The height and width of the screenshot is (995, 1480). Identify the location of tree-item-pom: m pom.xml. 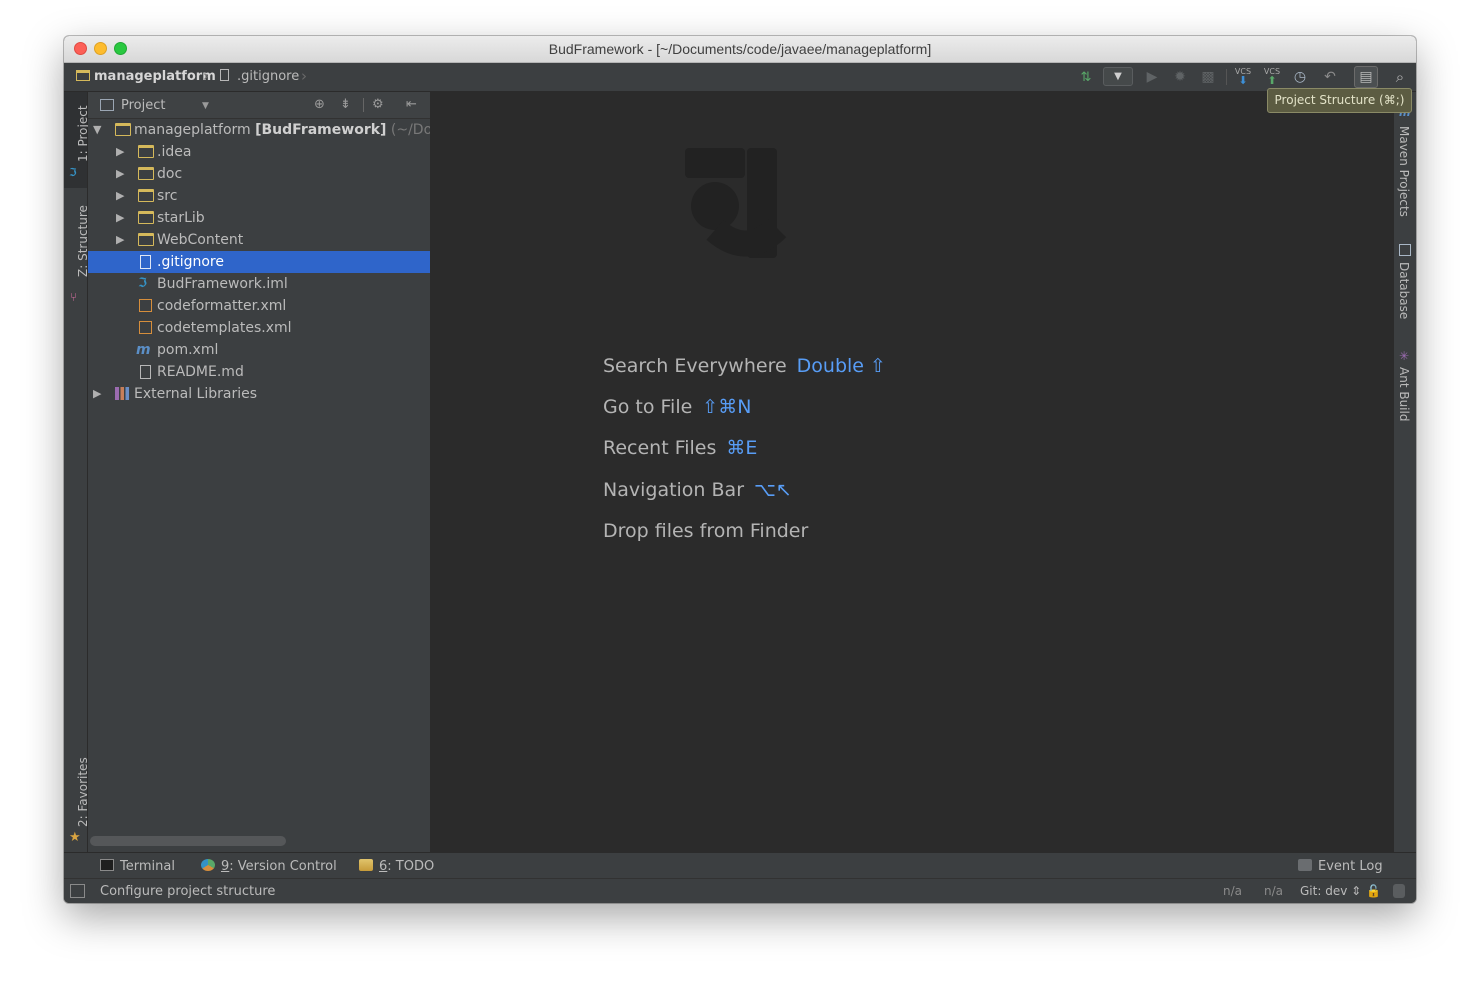
(259, 350).